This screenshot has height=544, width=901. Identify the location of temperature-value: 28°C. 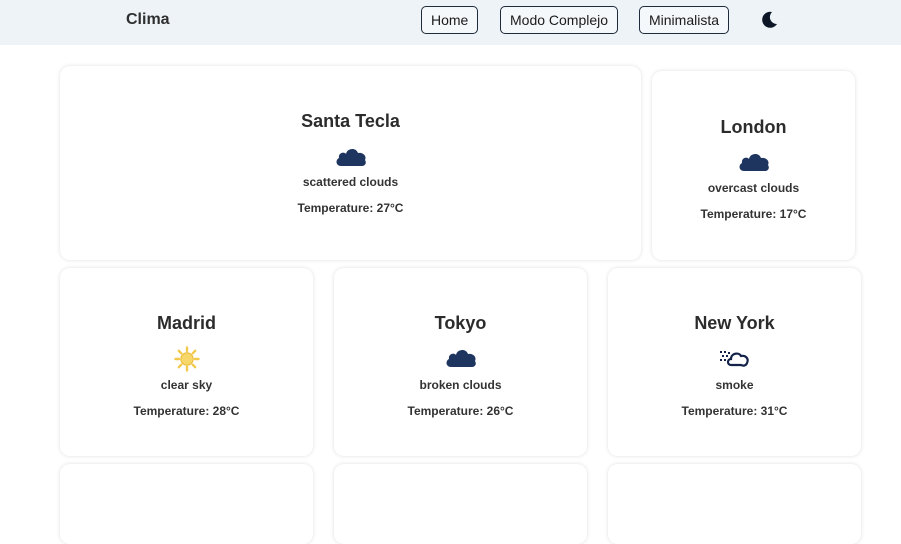
(226, 411).